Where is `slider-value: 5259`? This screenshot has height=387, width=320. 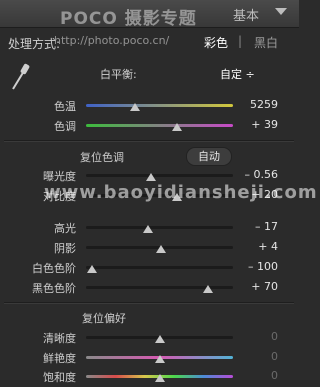
slider-value: 5259 is located at coordinates (252, 104).